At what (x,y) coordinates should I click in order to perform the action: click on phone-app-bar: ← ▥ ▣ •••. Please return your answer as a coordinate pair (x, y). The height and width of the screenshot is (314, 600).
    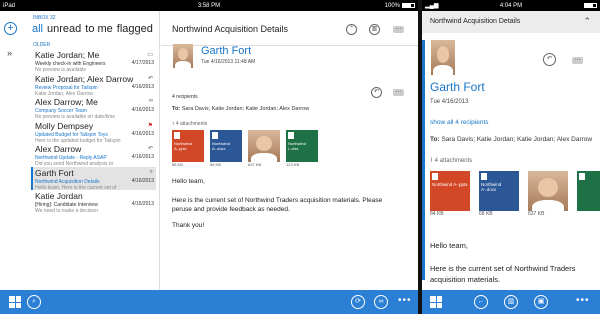
    Looking at the image, I should click on (511, 302).